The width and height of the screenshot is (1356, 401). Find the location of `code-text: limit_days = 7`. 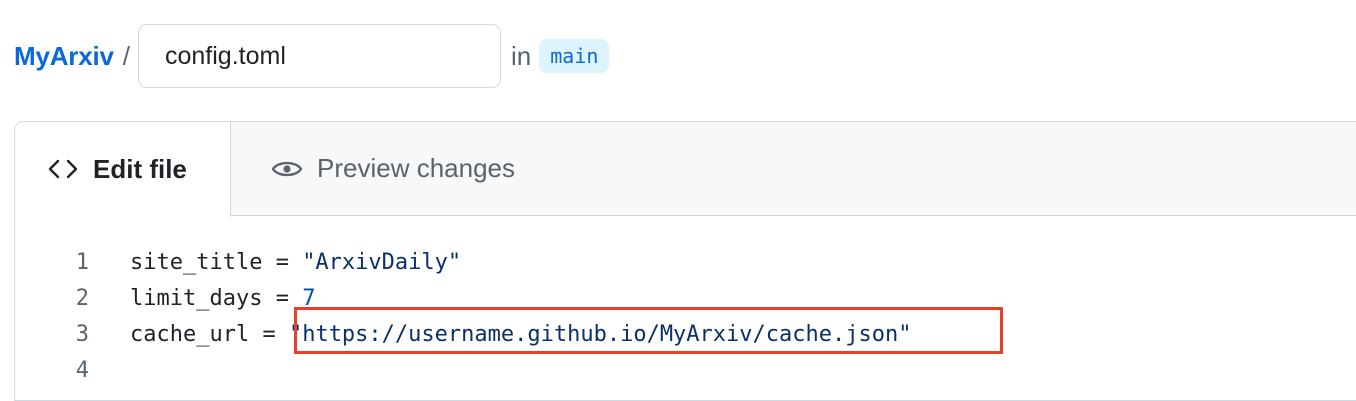

code-text: limit_days = 7 is located at coordinates (222, 298).